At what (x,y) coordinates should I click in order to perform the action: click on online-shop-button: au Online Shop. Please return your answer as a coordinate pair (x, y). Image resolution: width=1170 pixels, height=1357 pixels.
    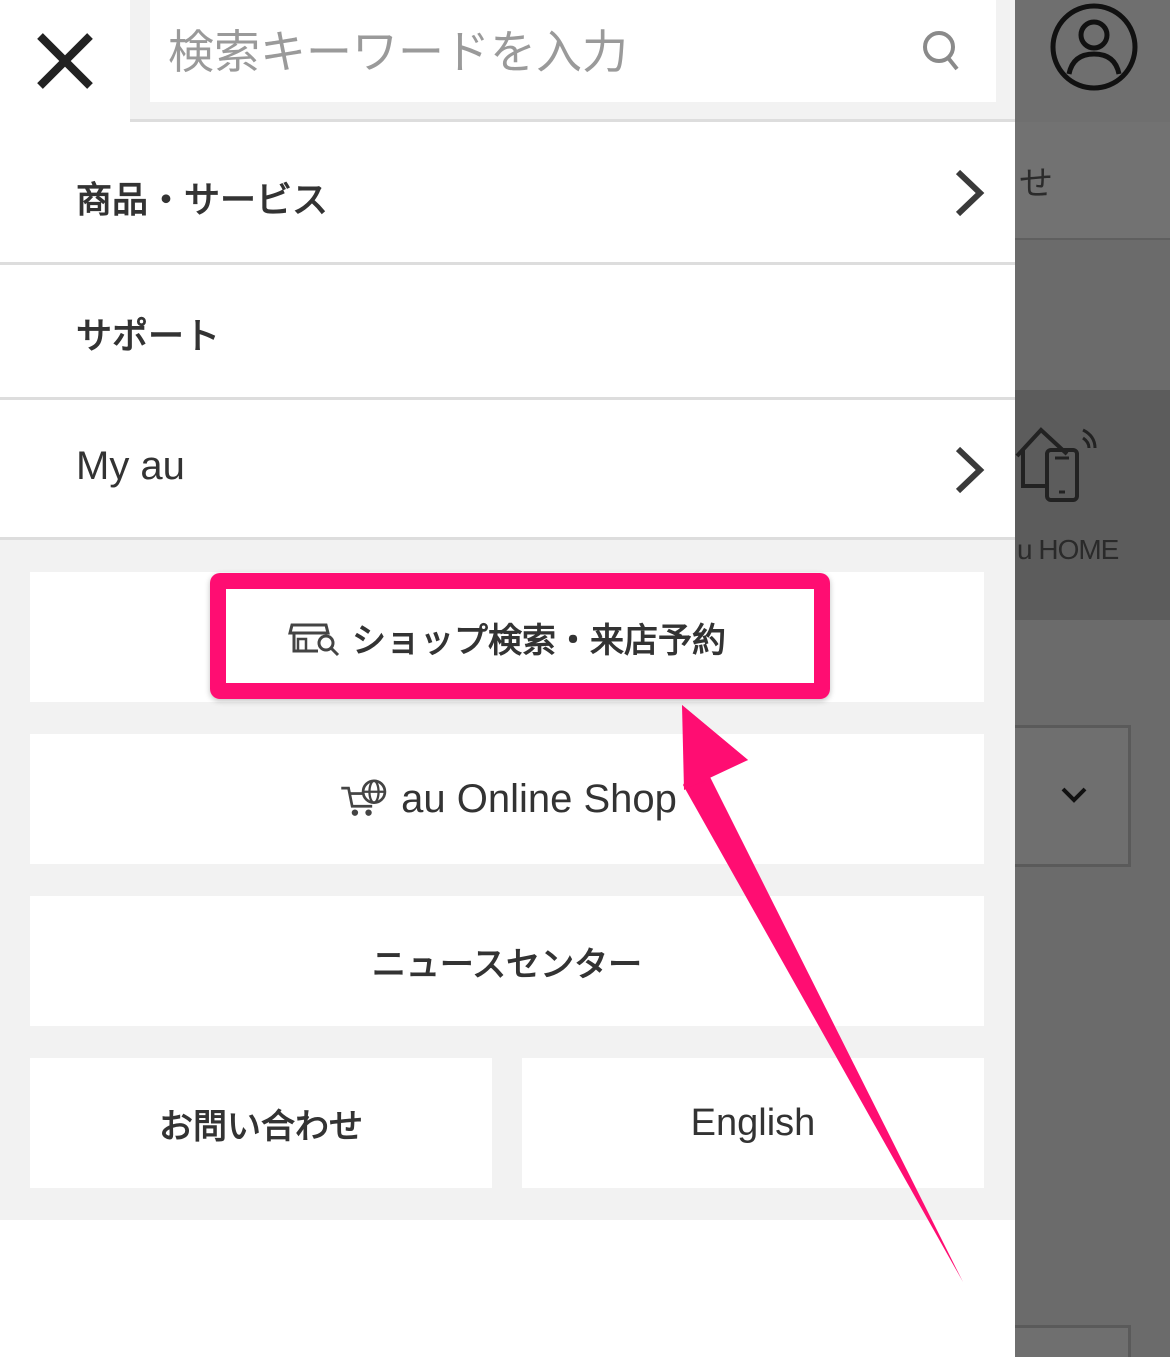
    Looking at the image, I should click on (507, 799).